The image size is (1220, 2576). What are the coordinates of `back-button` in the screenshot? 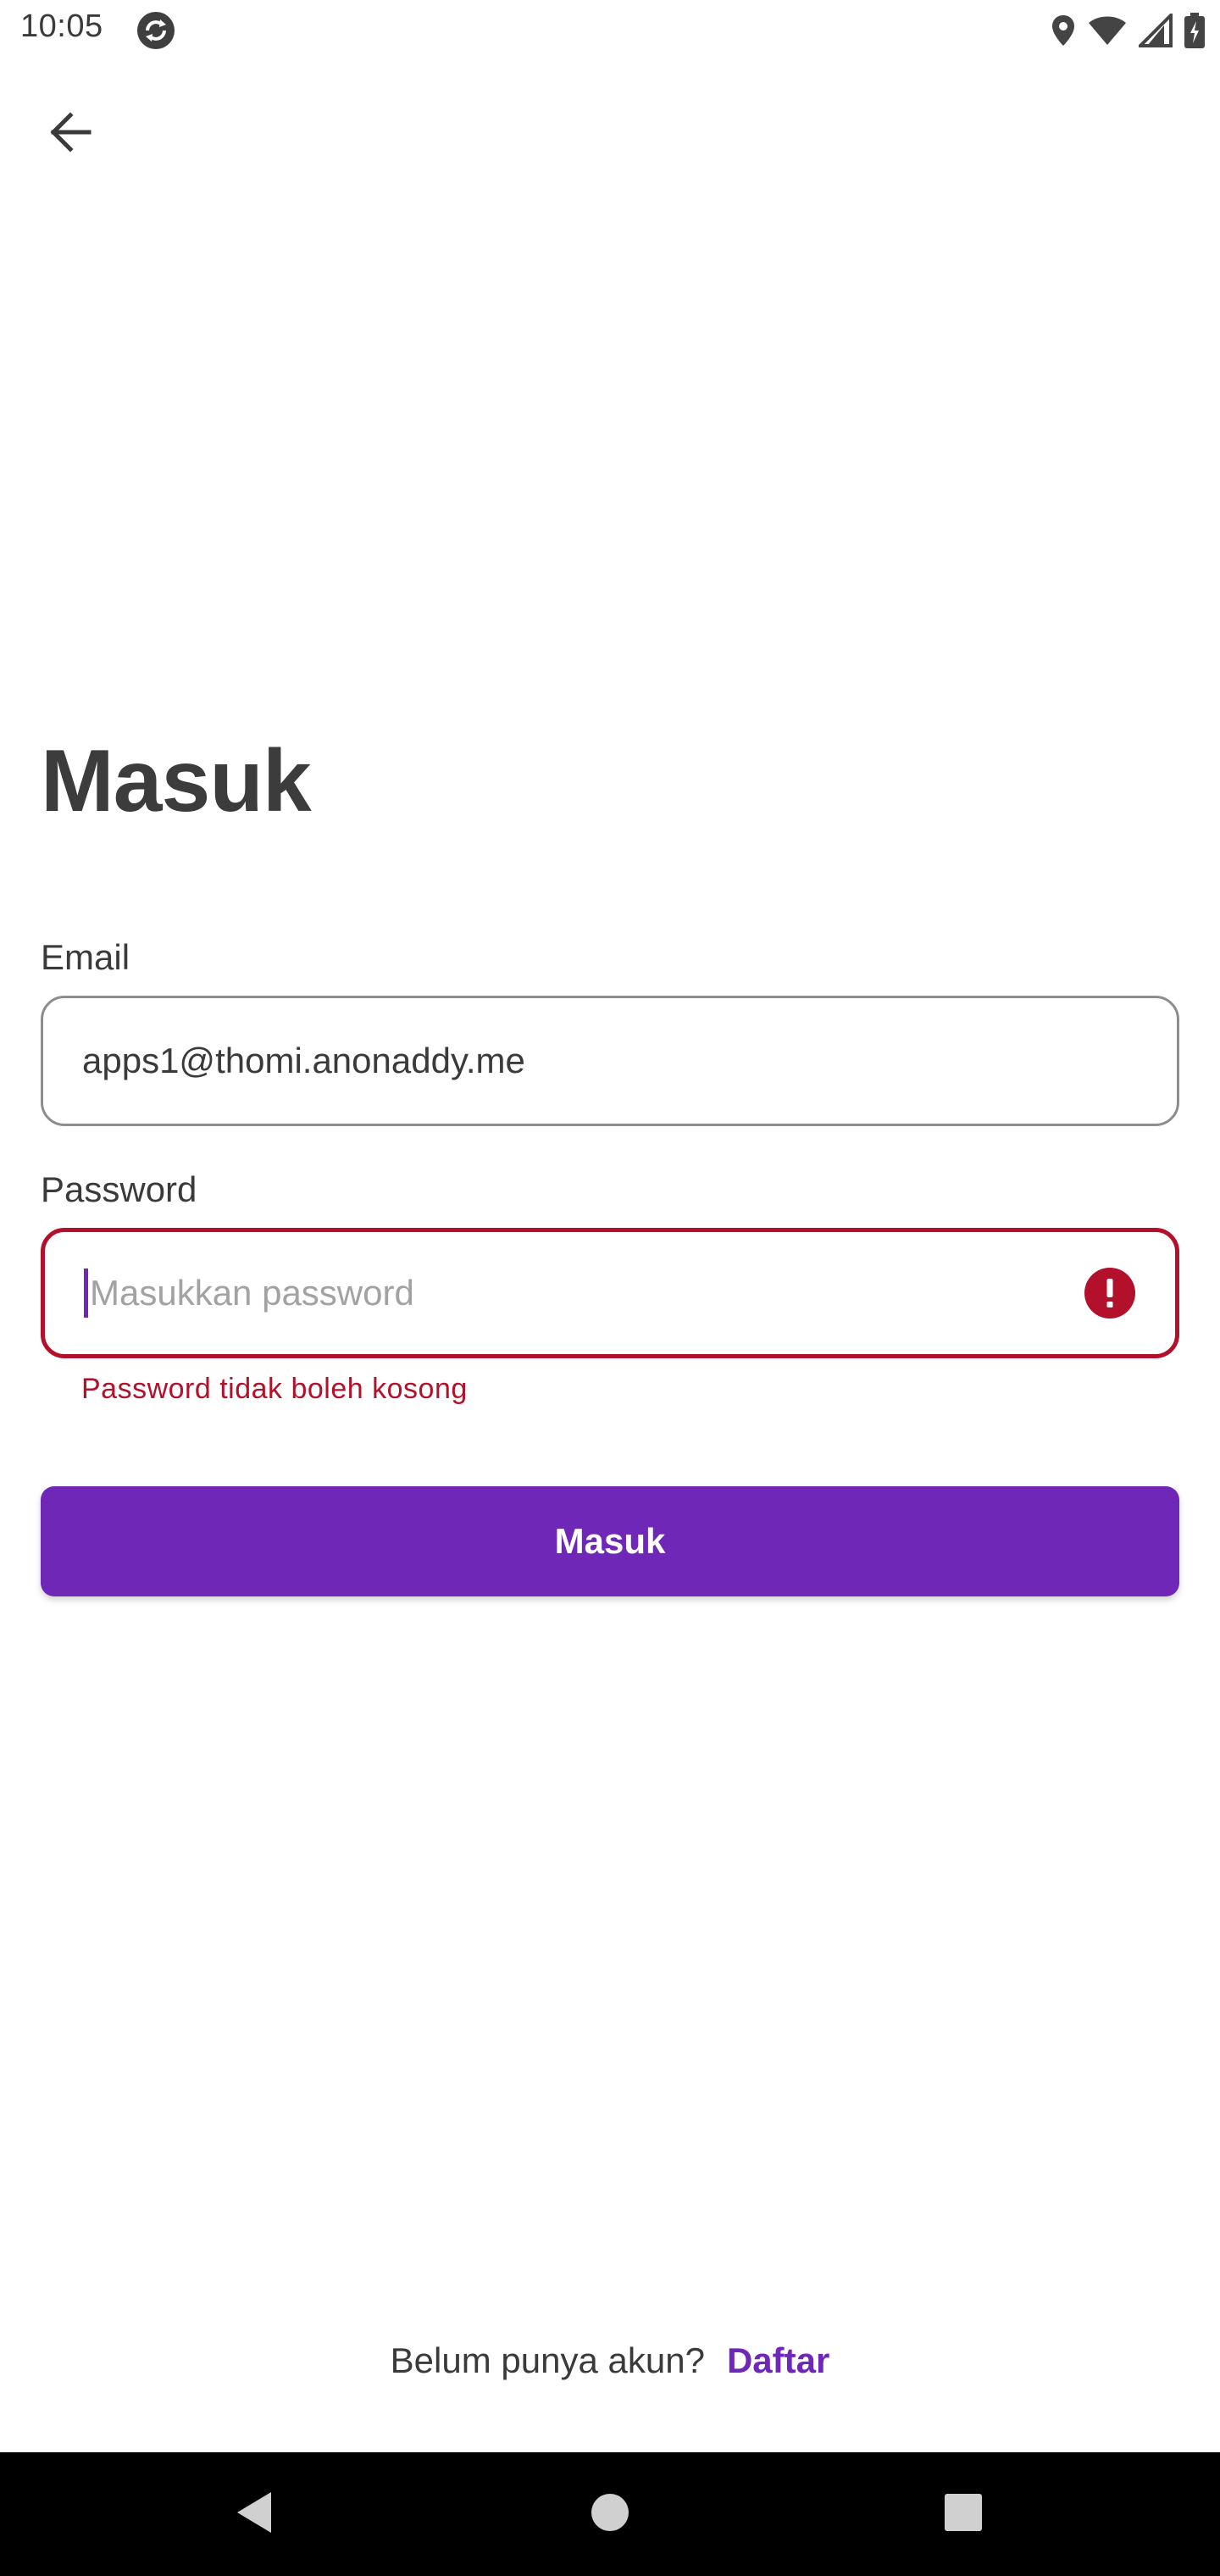 It's located at (70, 133).